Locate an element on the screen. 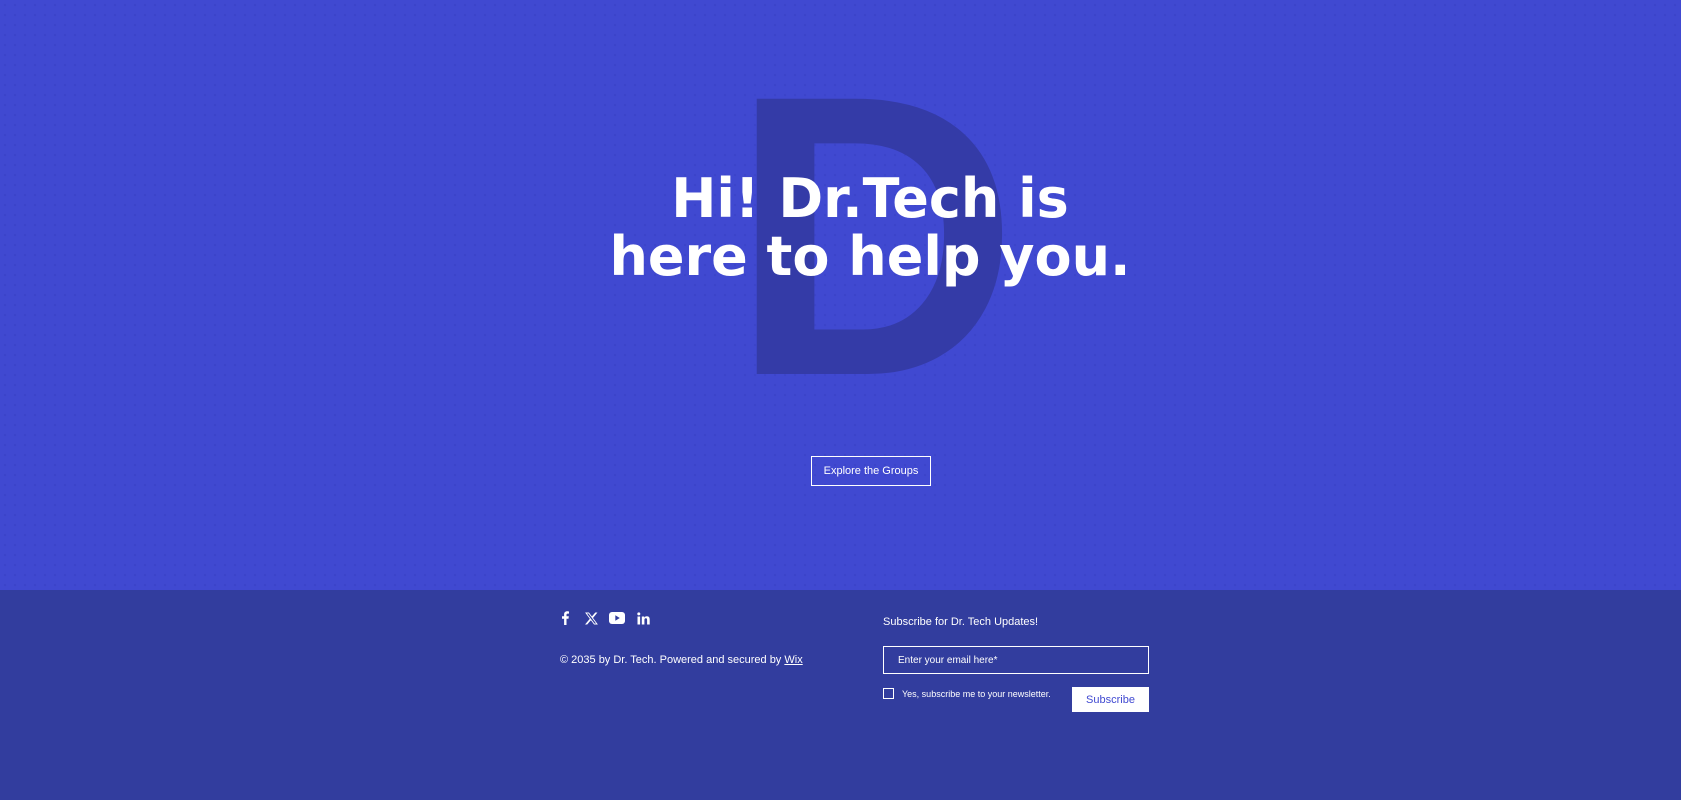 The height and width of the screenshot is (800, 1681). social-links is located at coordinates (604, 618).